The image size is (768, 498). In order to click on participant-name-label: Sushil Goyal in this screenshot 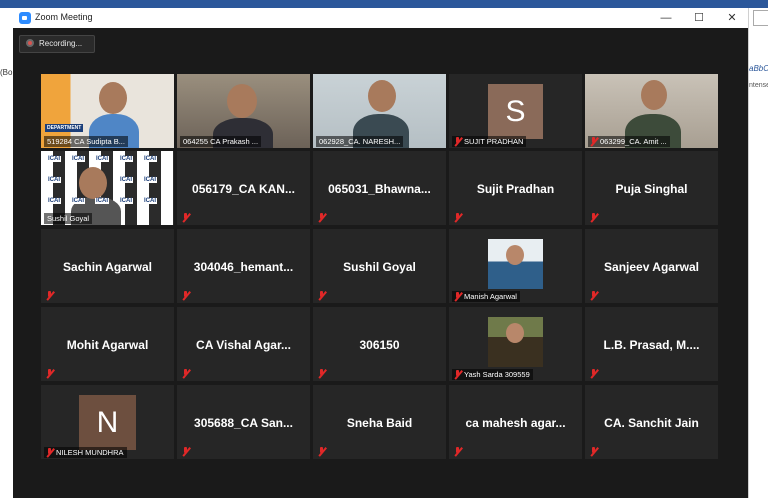, I will do `click(68, 218)`.